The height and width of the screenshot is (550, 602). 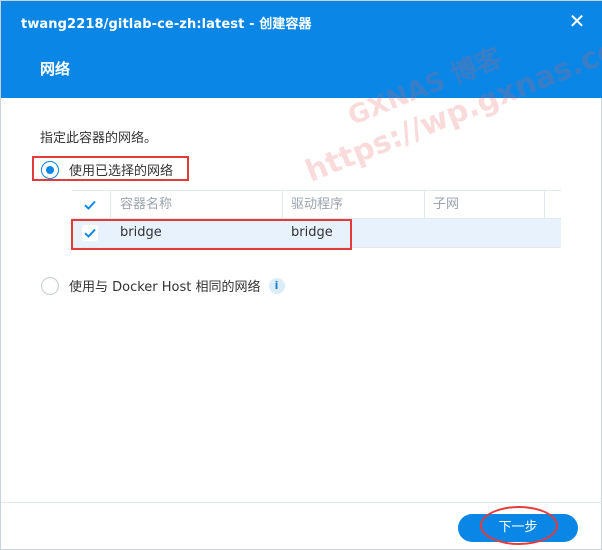 I want to click on radio-option-docker-host-network: 使用与 Docker Host 相同的网络 i, so click(x=163, y=285).